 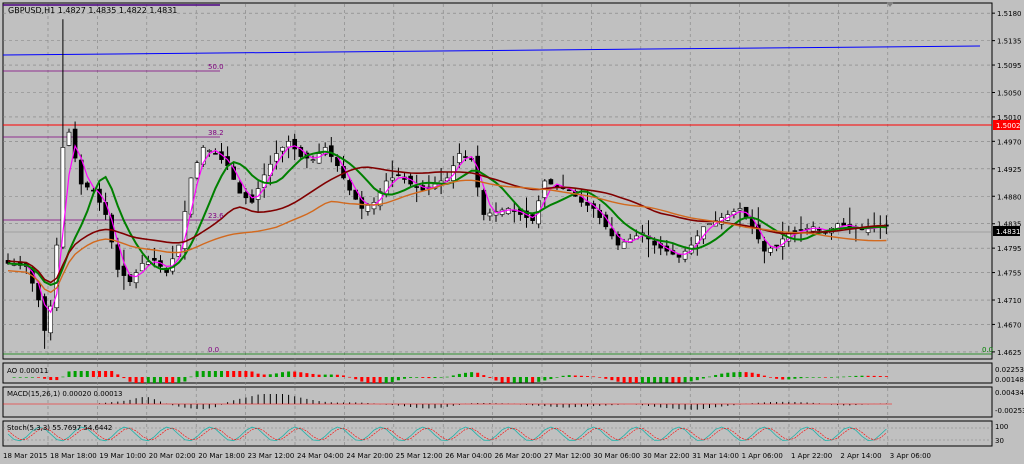 I want to click on x-tick-label: 25 Mar 12:00, so click(x=419, y=456).